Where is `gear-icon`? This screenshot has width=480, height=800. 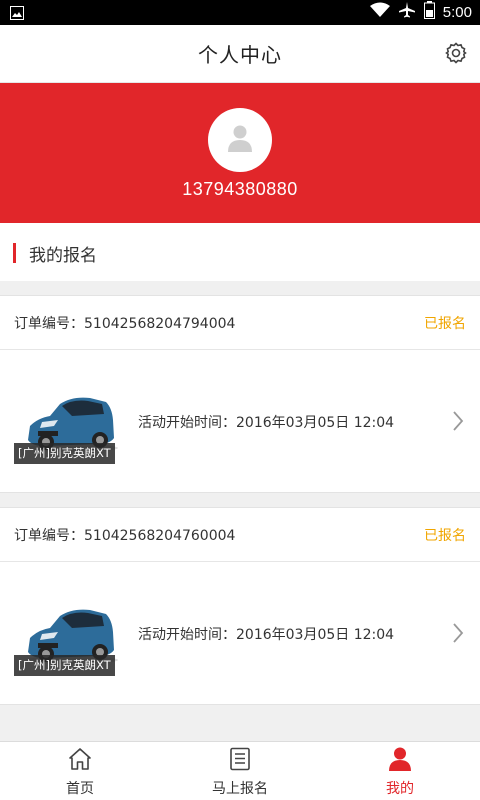 gear-icon is located at coordinates (456, 55).